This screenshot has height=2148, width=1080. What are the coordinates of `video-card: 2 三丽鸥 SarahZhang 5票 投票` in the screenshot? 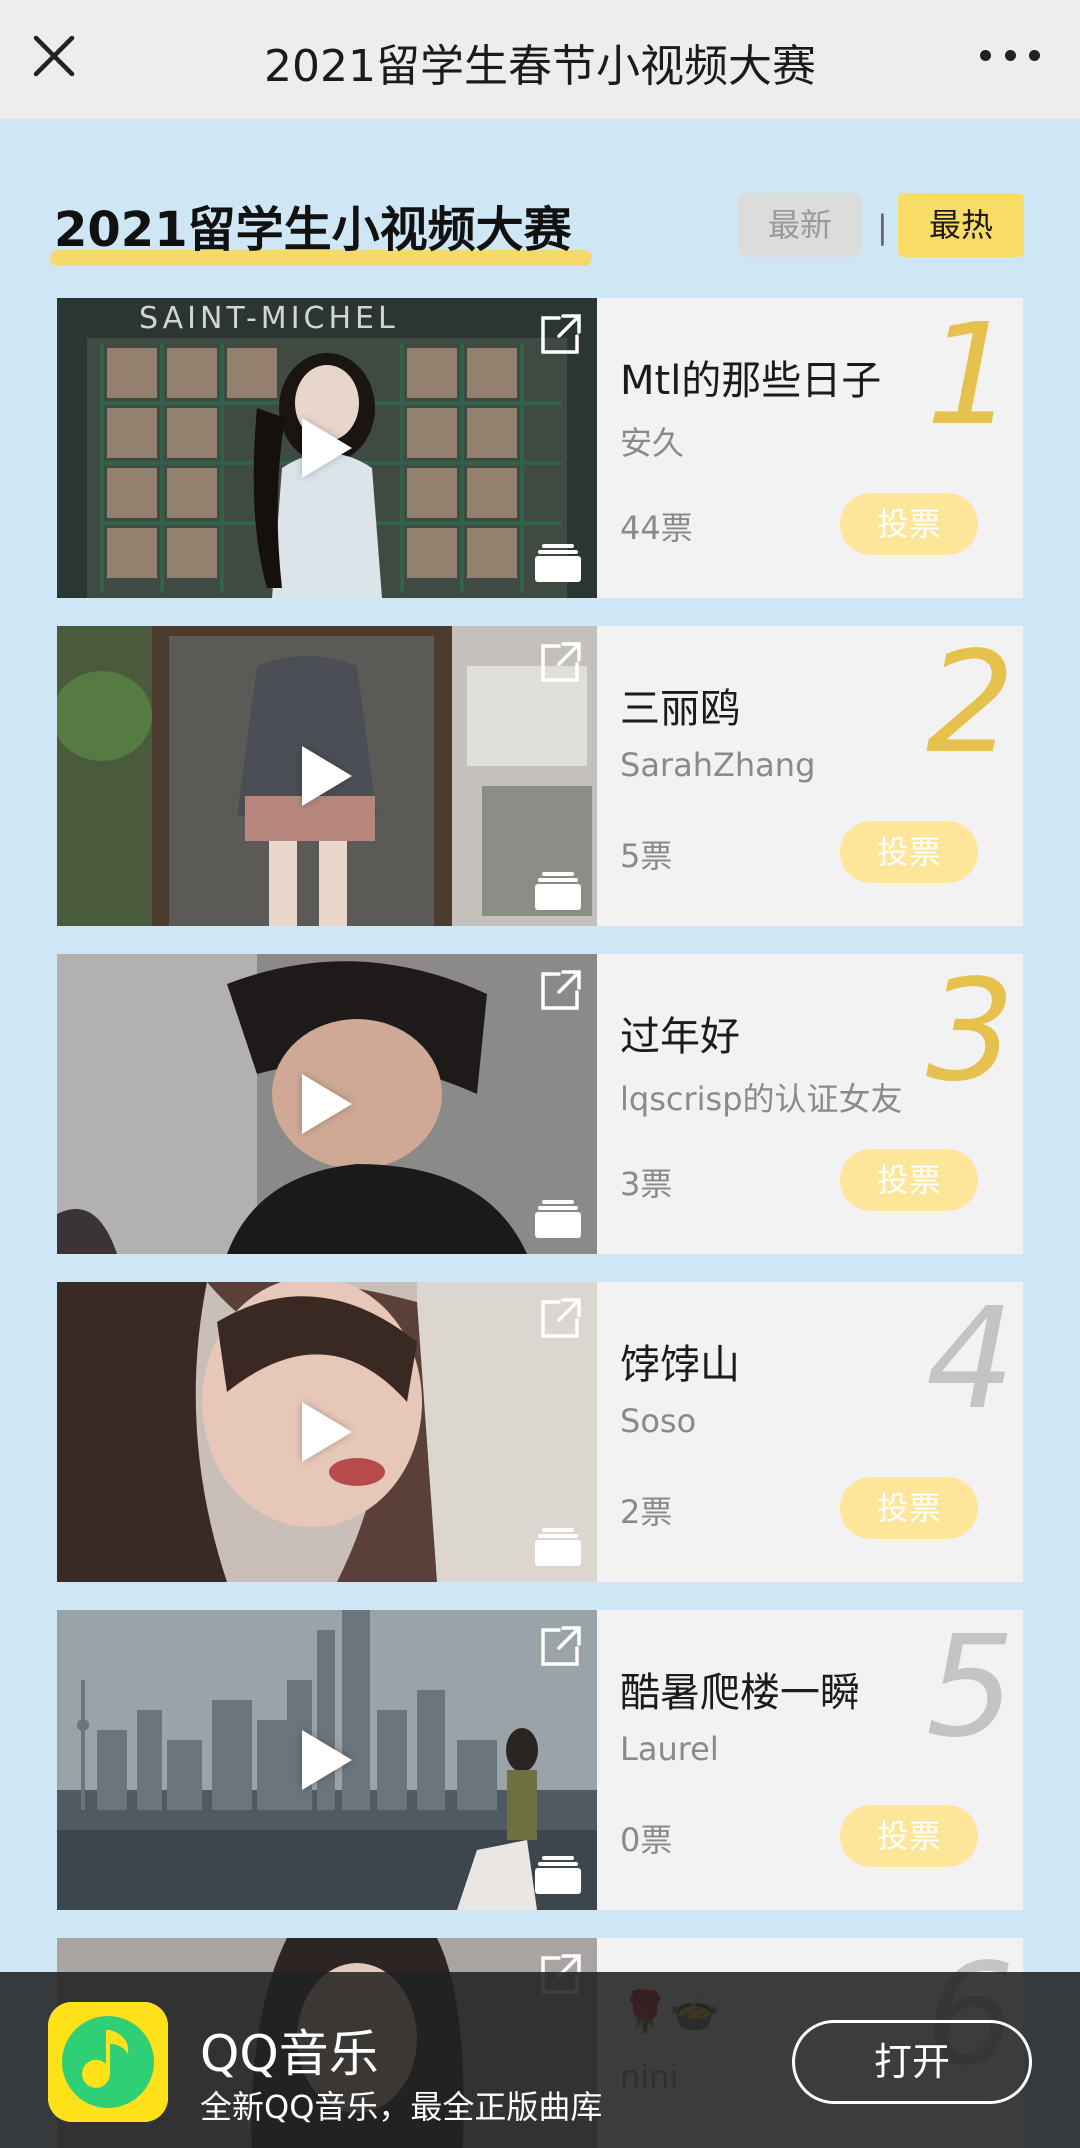 It's located at (540, 776).